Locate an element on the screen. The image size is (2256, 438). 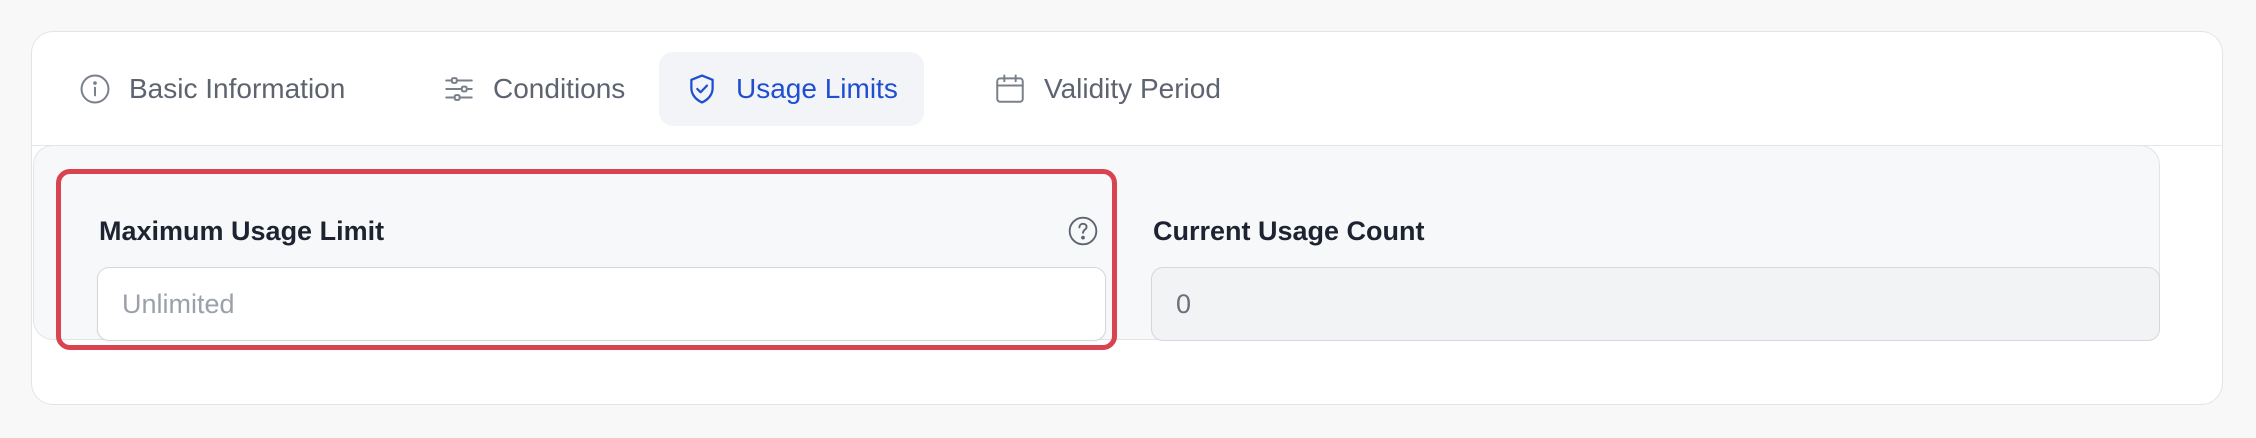
max-usage-label: Maximum Usage Limit is located at coordinates (242, 231).